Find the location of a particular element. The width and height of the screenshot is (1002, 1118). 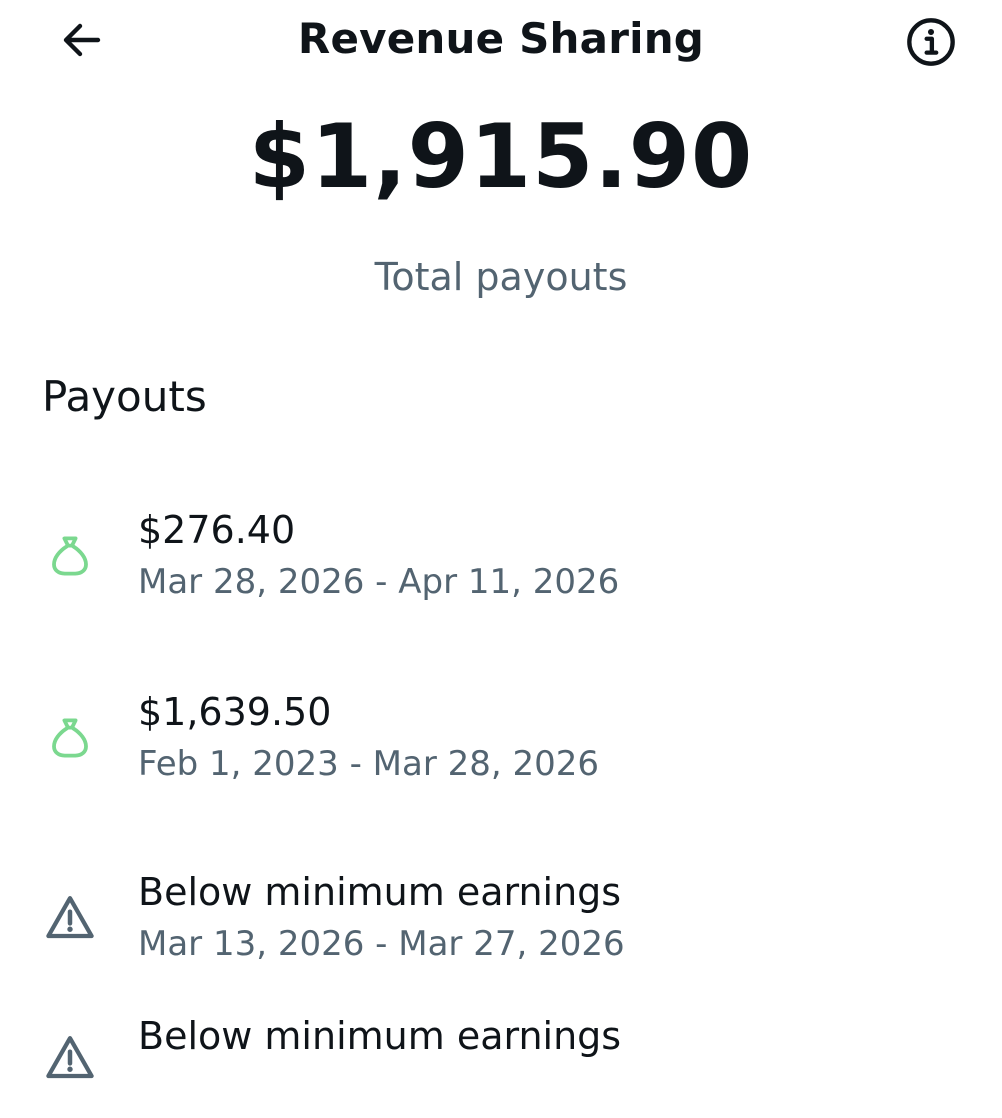

total-payouts-label: Total payouts is located at coordinates (501, 277).